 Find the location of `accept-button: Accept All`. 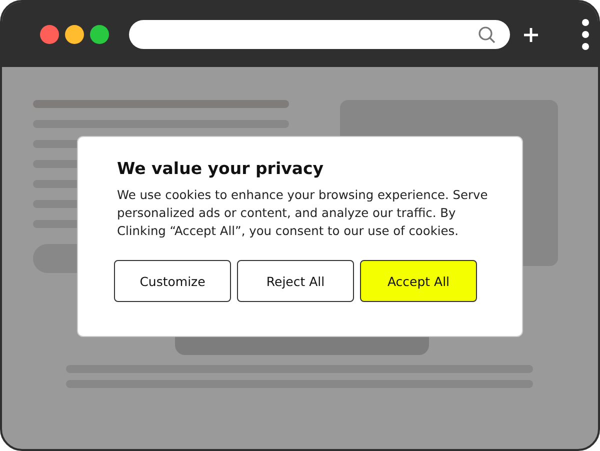

accept-button: Accept All is located at coordinates (418, 281).